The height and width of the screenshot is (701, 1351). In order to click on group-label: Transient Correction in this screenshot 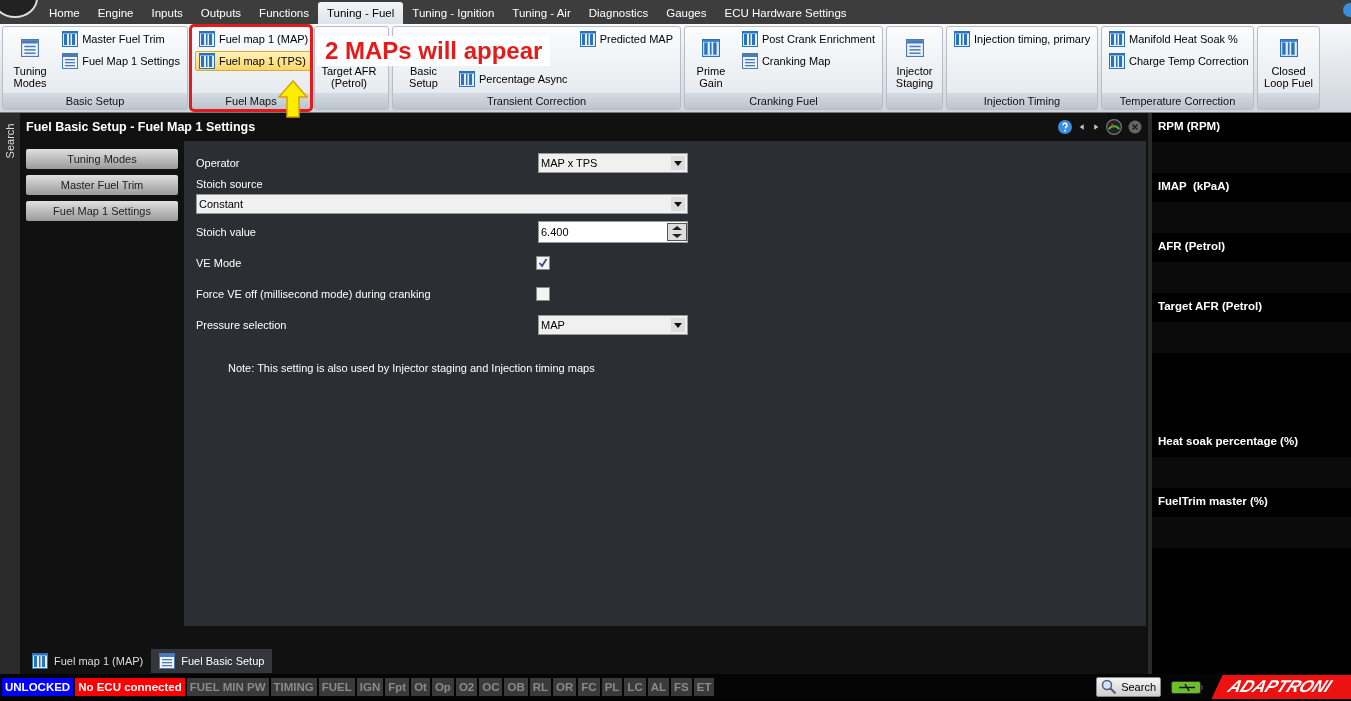, I will do `click(536, 101)`.